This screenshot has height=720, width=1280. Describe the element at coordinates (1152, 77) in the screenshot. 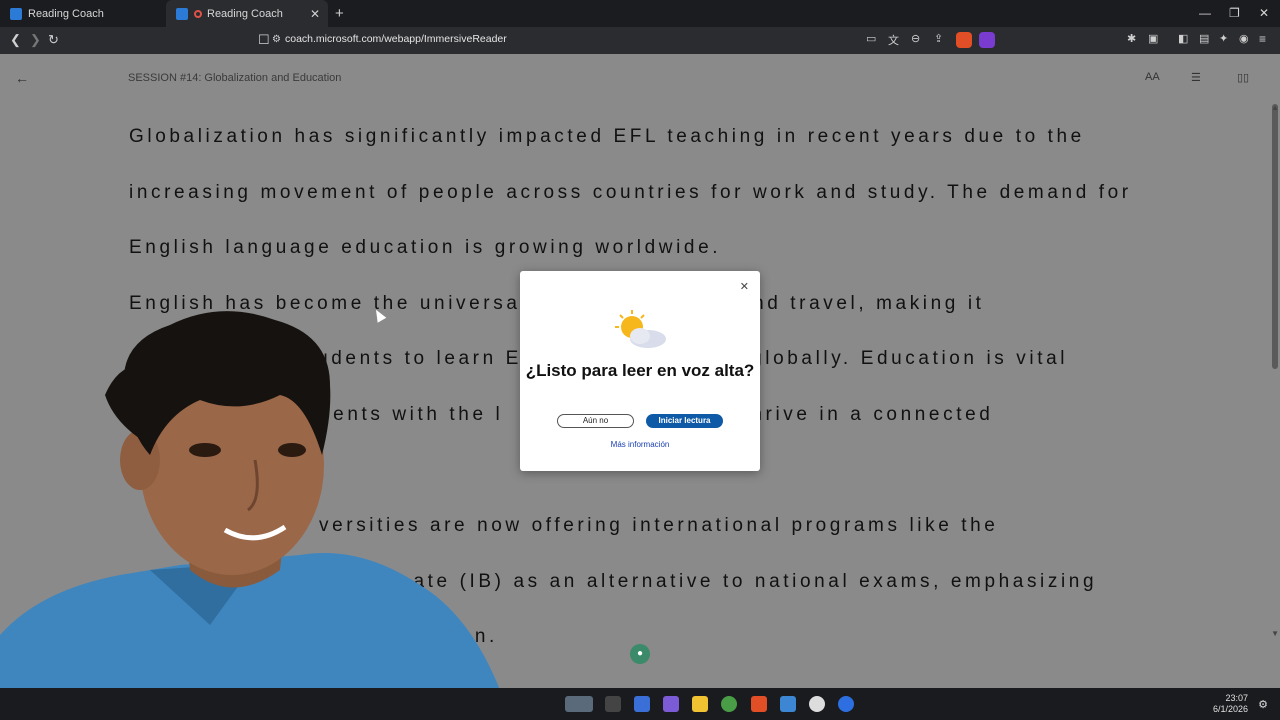

I see `text-preferences-icon: AA` at that location.